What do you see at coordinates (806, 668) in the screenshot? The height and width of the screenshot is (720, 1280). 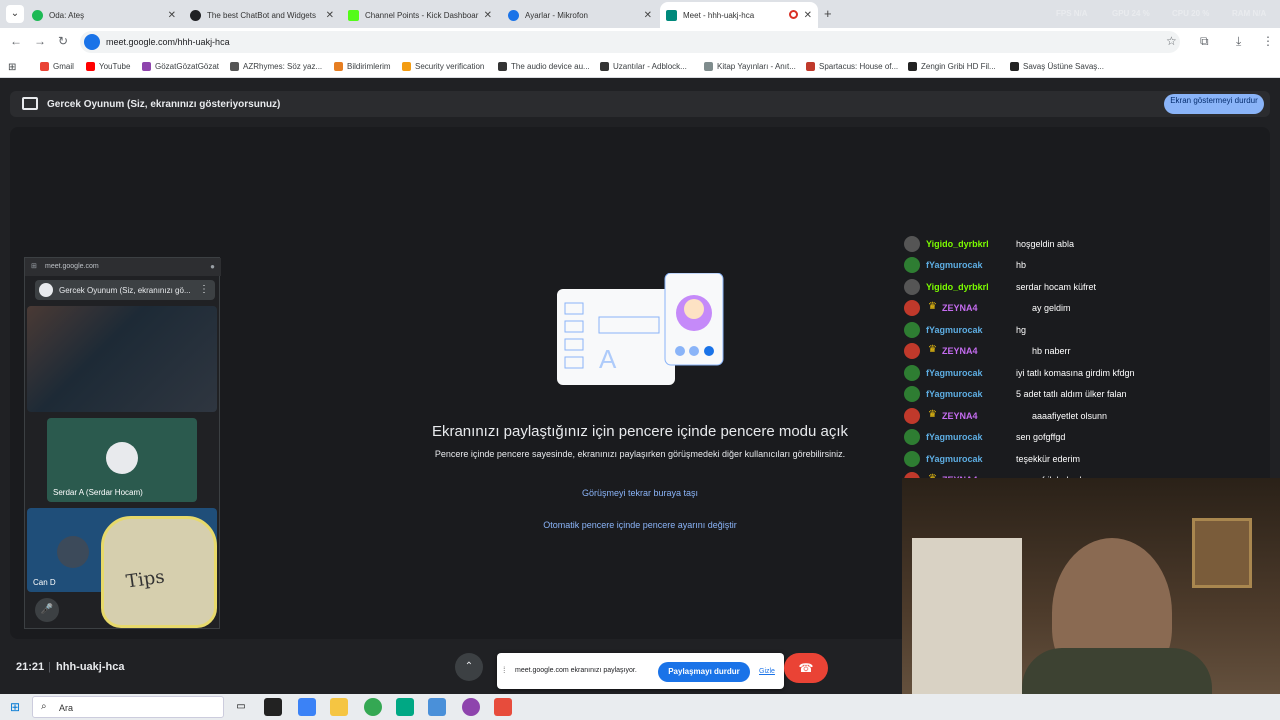 I see `hang-up-button: ☎` at bounding box center [806, 668].